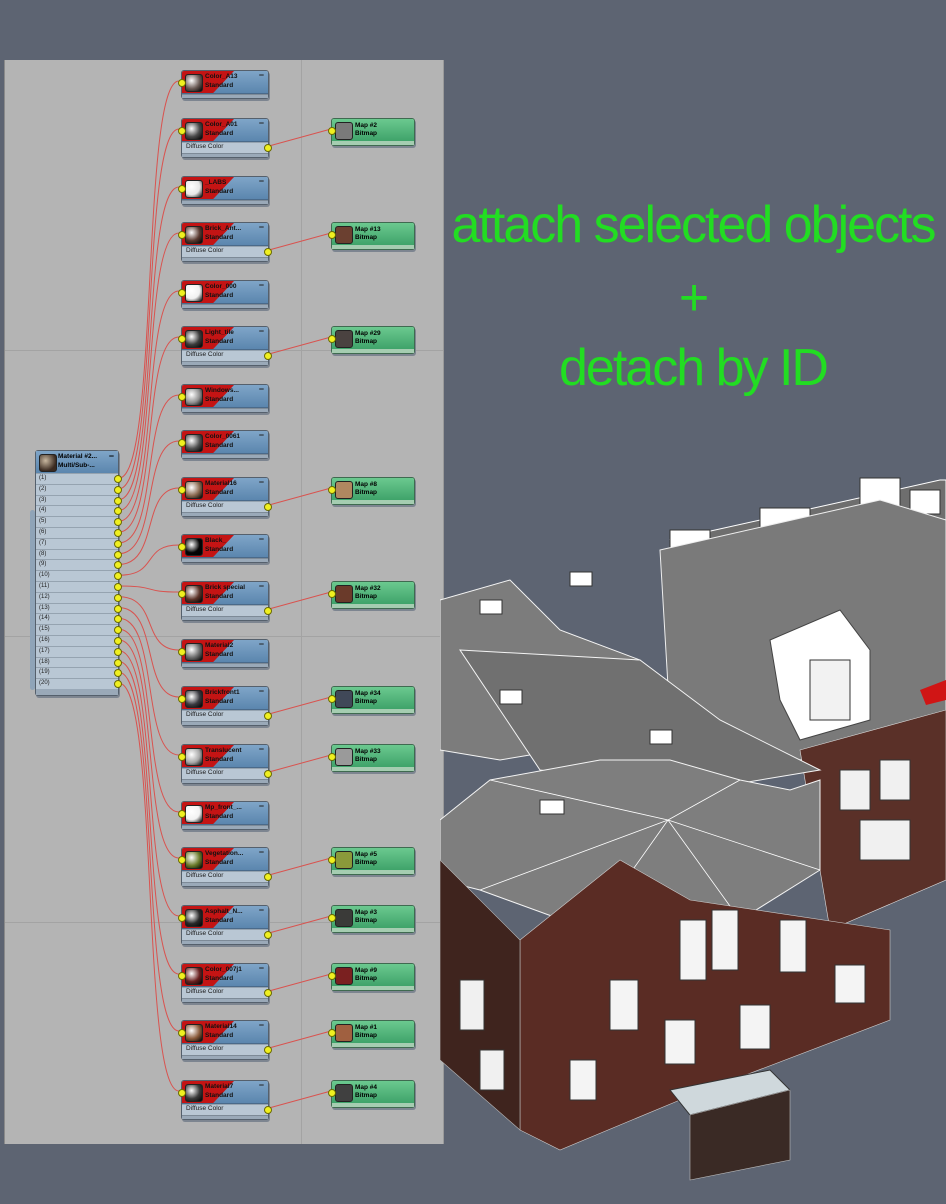 Image resolution: width=946 pixels, height=1204 pixels. I want to click on bitmap-node: Map #33 Bitmap, so click(371, 758).